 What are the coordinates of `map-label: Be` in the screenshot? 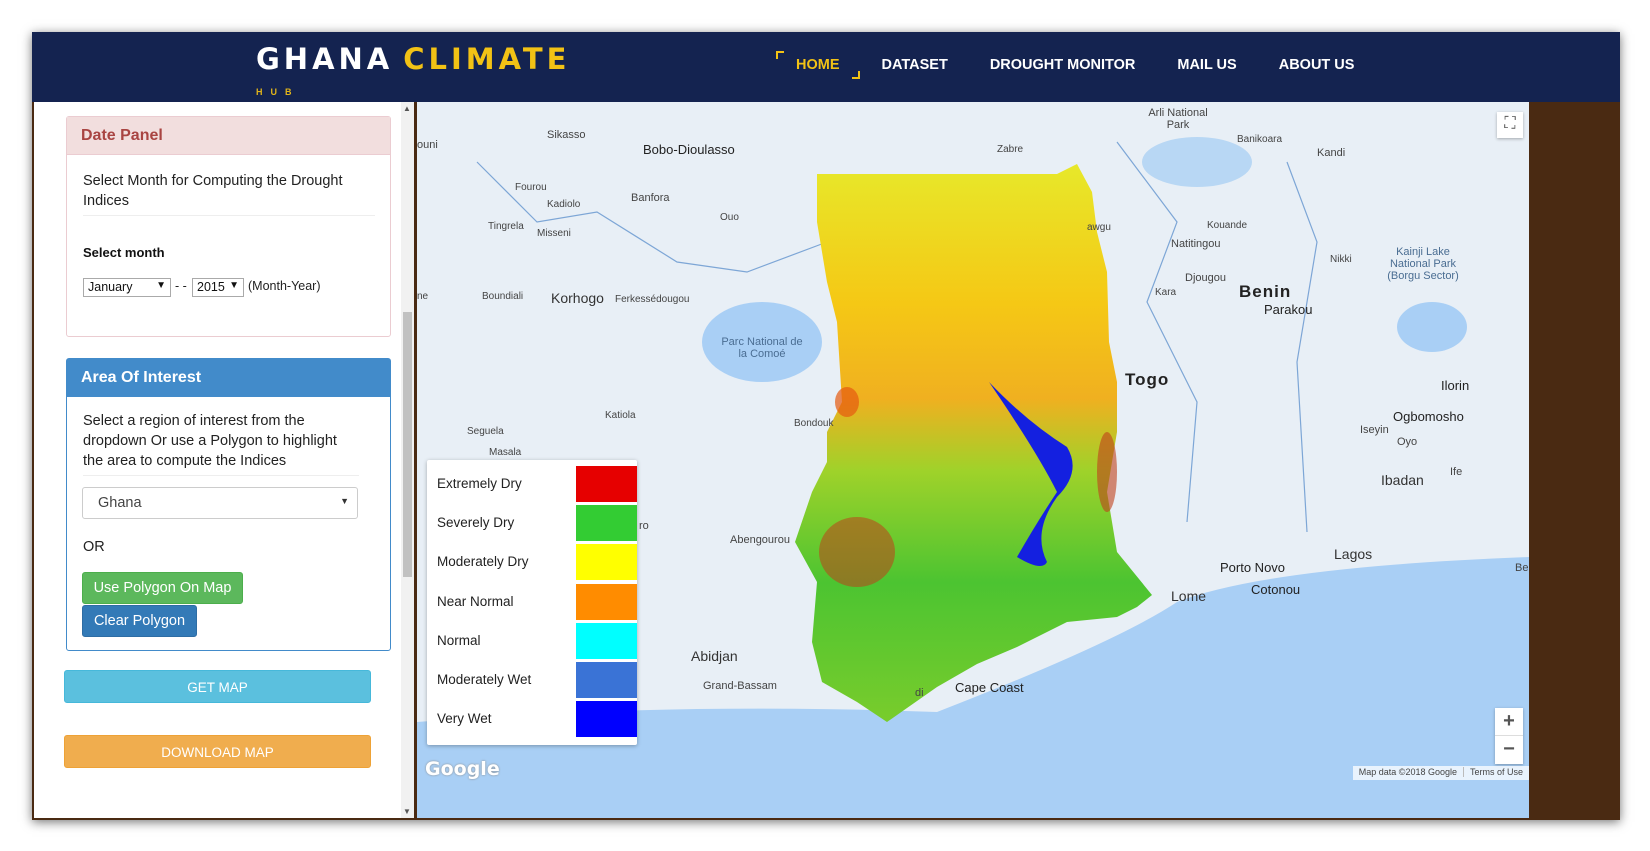 It's located at (1522, 568).